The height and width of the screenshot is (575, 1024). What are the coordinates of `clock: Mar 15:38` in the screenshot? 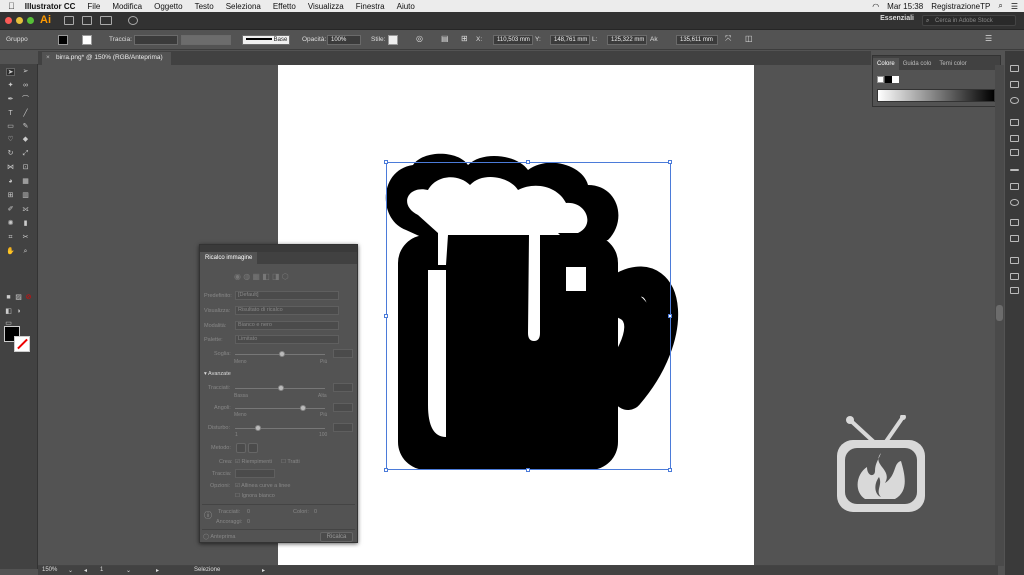 It's located at (905, 6).